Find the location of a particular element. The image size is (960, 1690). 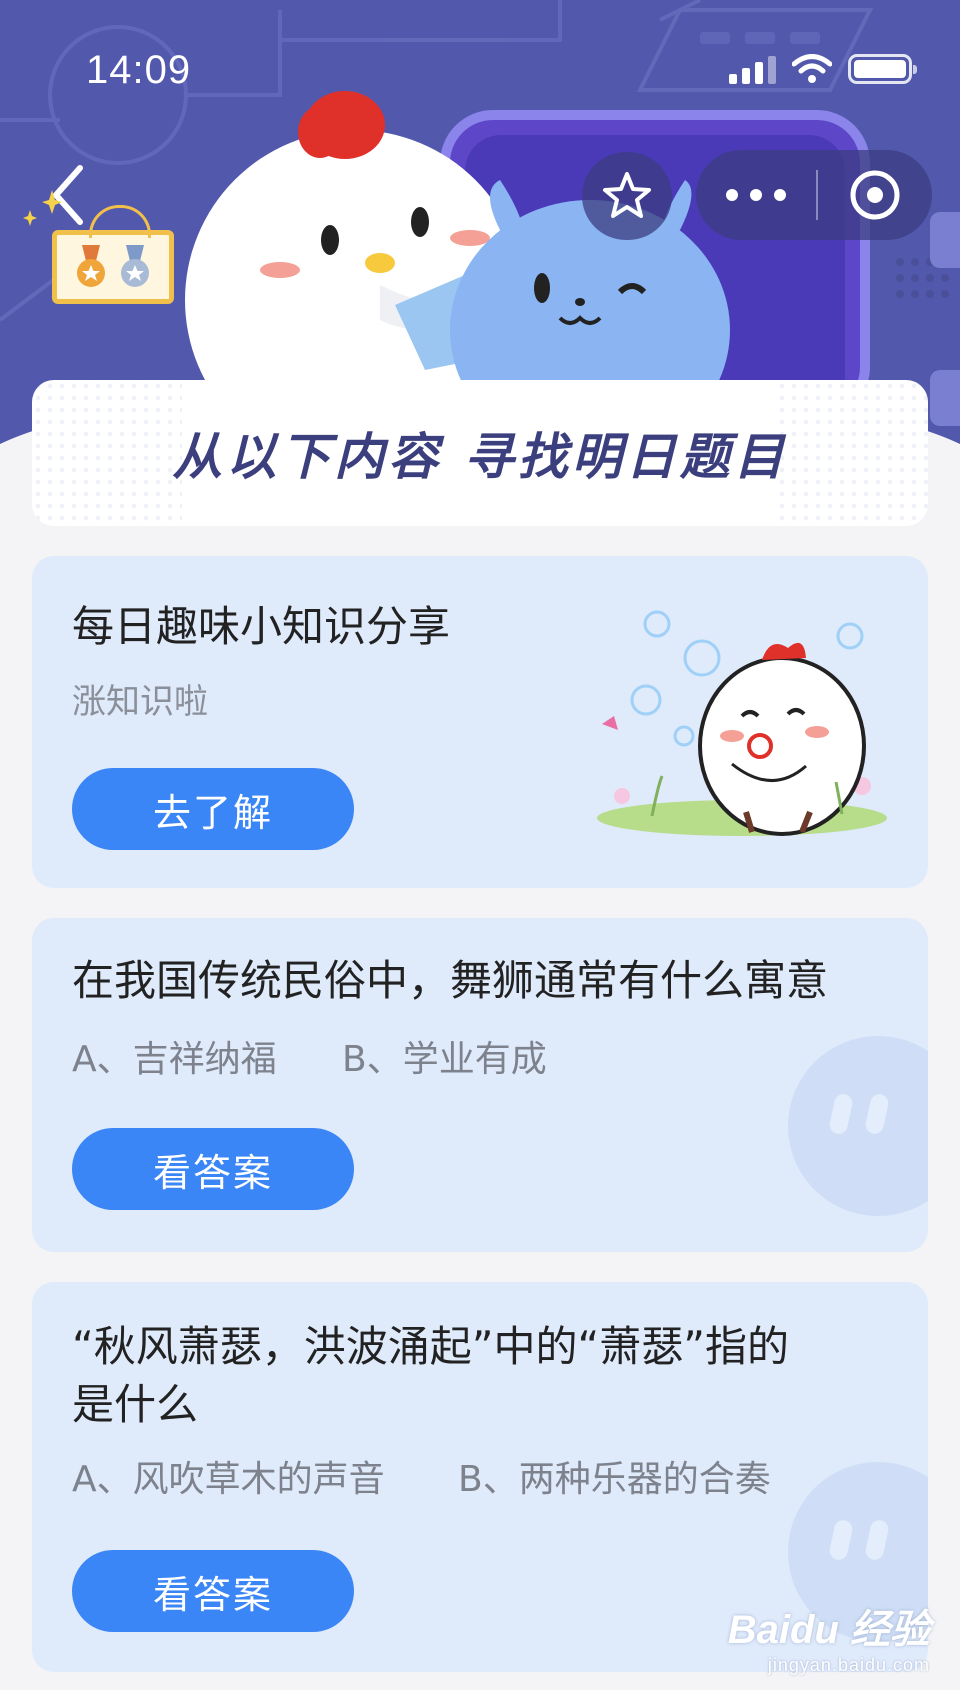

medal-board is located at coordinates (113, 267).